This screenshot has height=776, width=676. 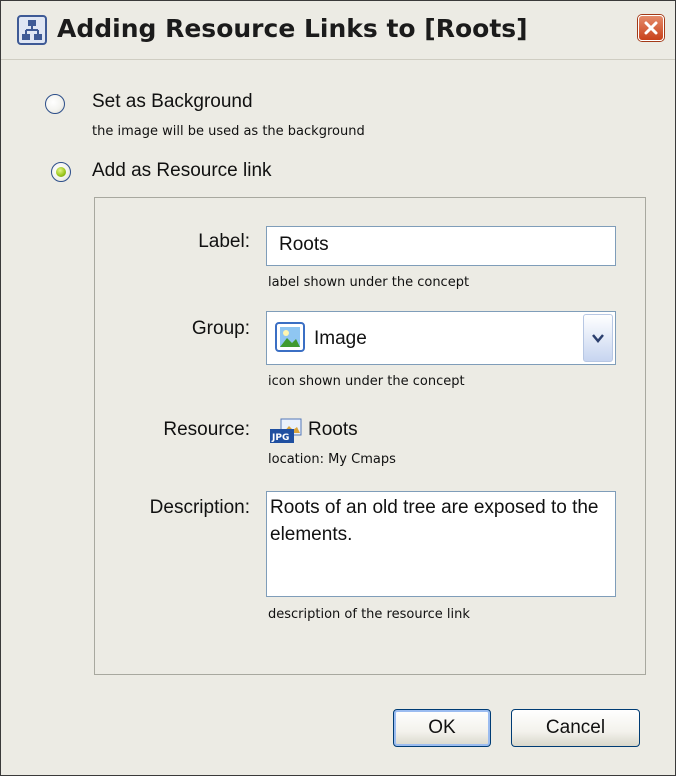 I want to click on close-button, so click(x=651, y=28).